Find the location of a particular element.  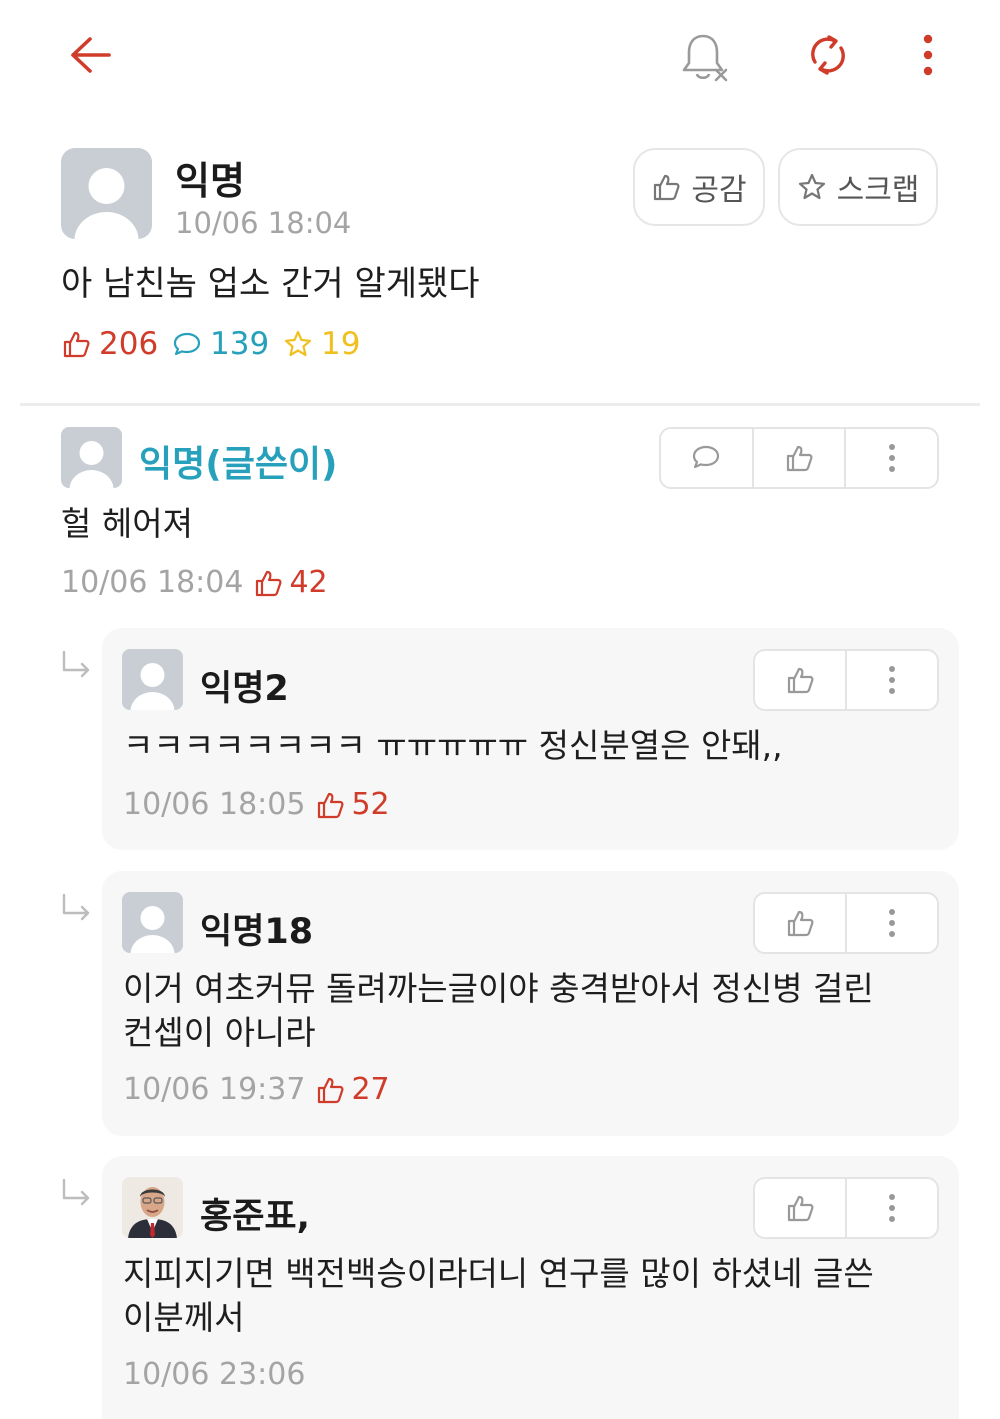

comment-like-button is located at coordinates (798, 458).